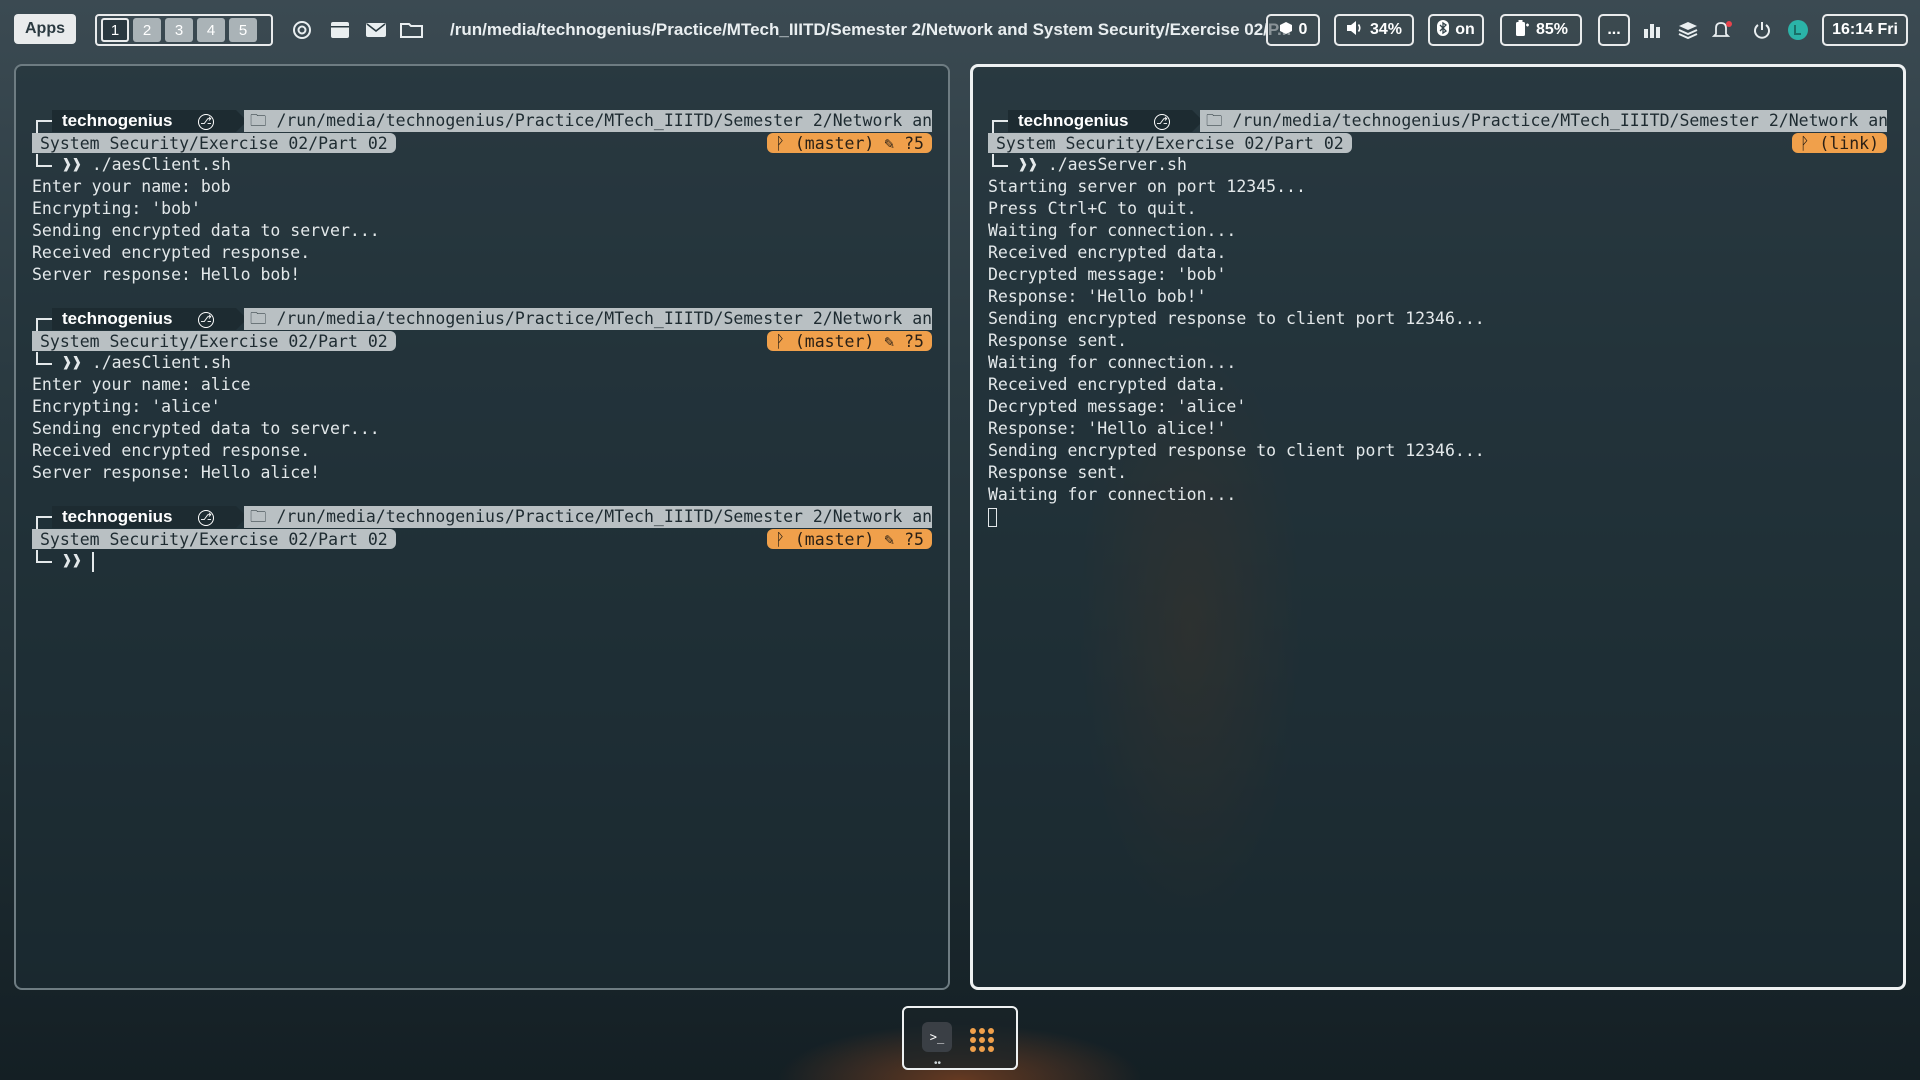 The width and height of the screenshot is (1920, 1080). I want to click on active-command-input: ❱❱, so click(482, 561).